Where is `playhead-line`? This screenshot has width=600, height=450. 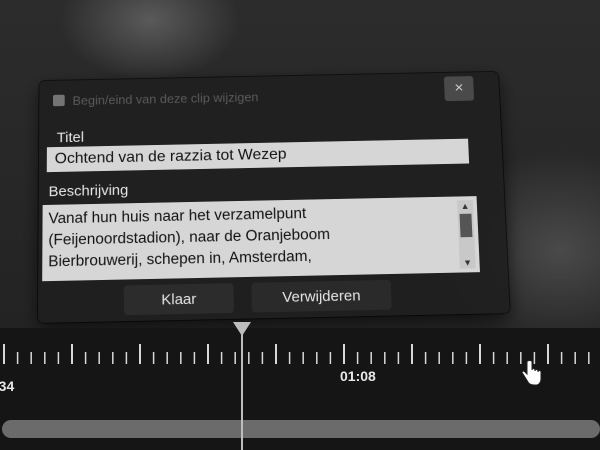
playhead-line is located at coordinates (242, 386).